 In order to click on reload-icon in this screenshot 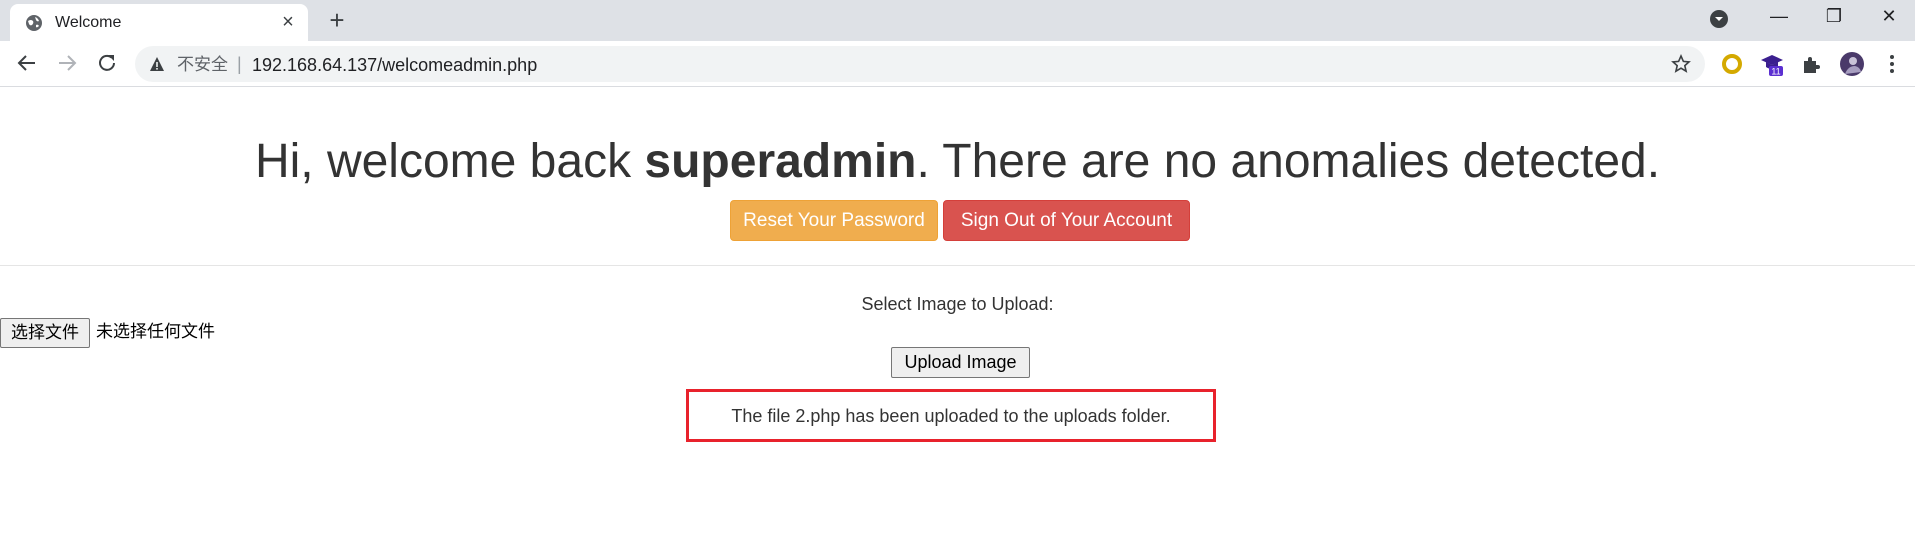, I will do `click(107, 63)`.